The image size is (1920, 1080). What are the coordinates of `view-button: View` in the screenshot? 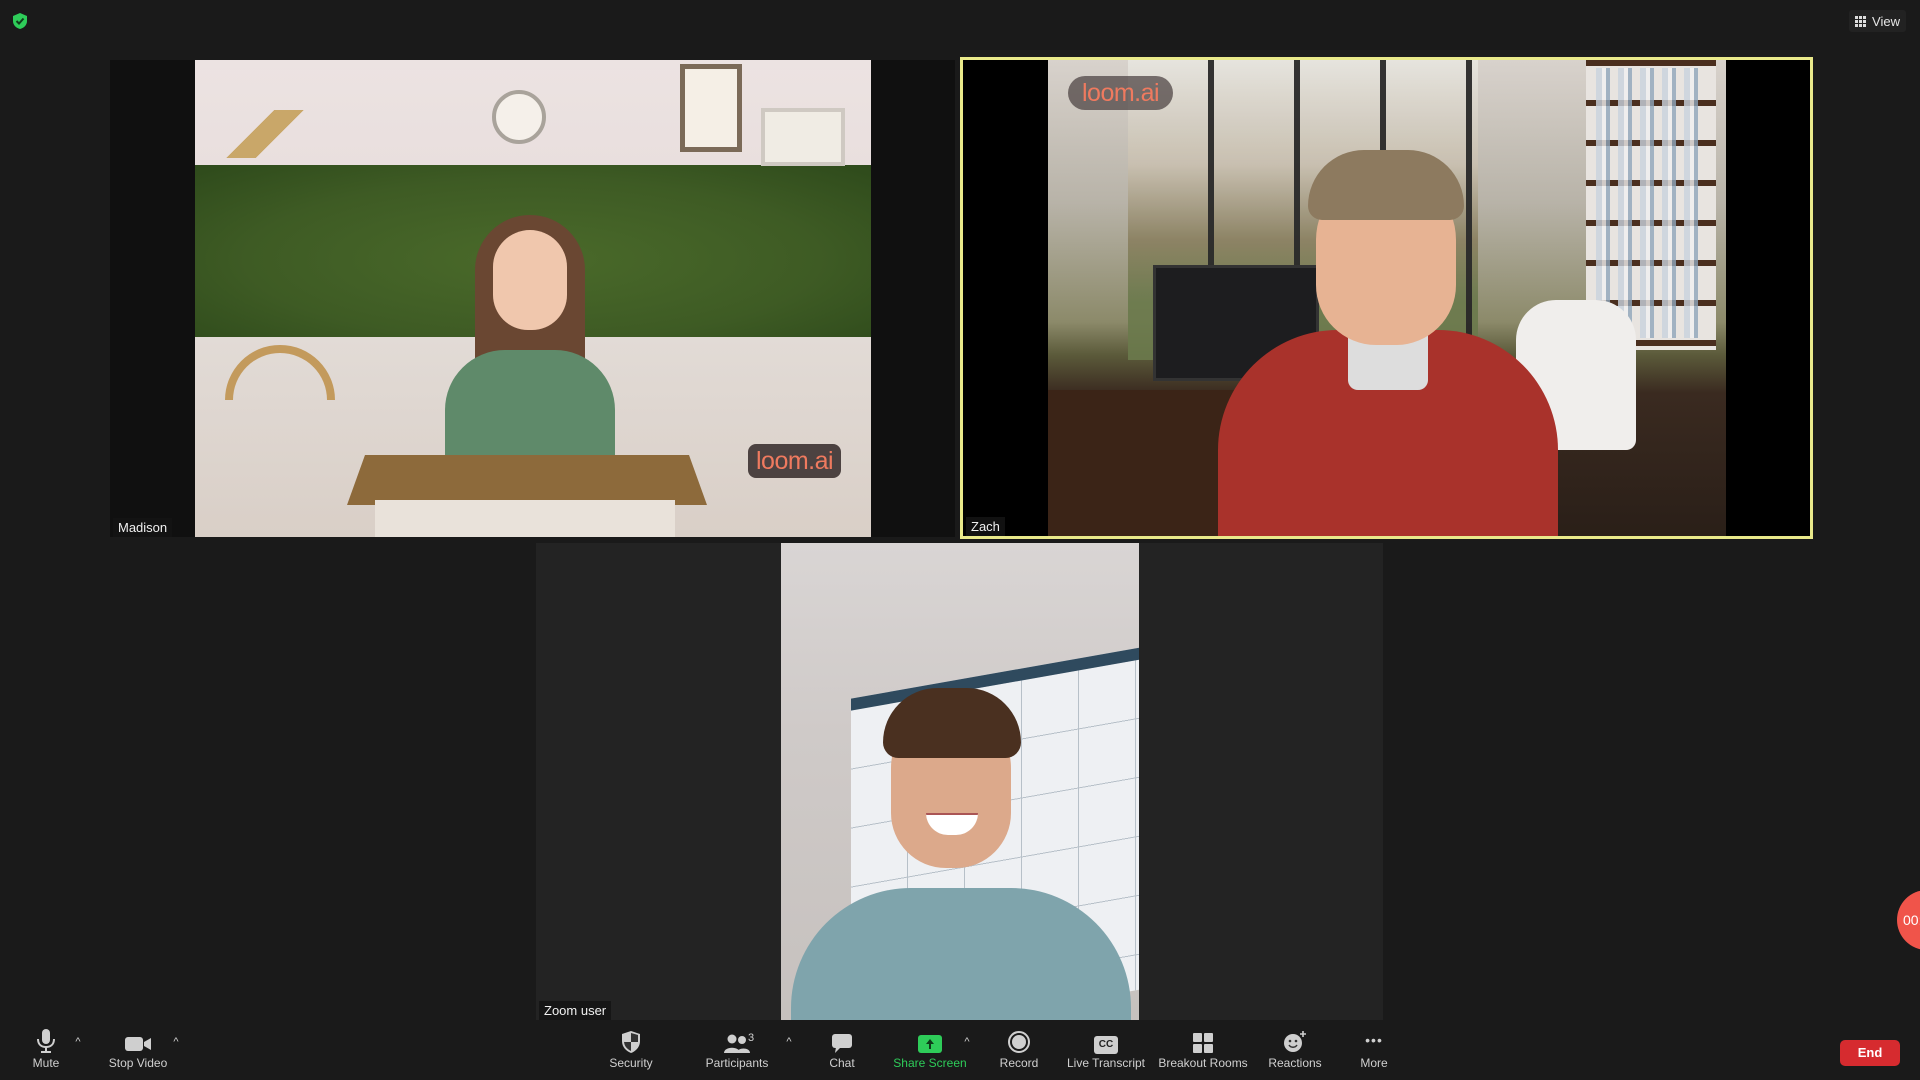 It's located at (1877, 21).